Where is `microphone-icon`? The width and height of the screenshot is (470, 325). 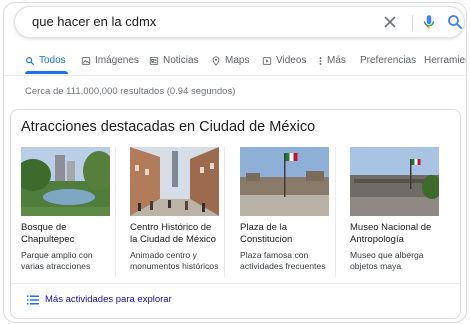 microphone-icon is located at coordinates (429, 22).